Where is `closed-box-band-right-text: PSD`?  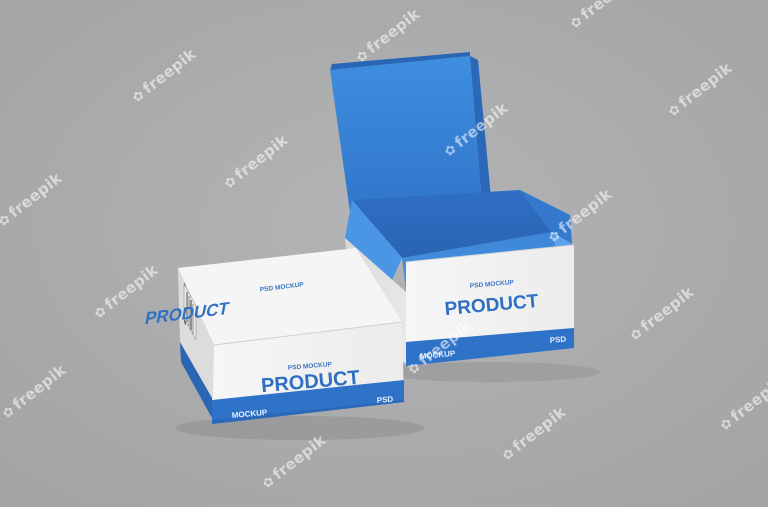 closed-box-band-right-text: PSD is located at coordinates (384, 400).